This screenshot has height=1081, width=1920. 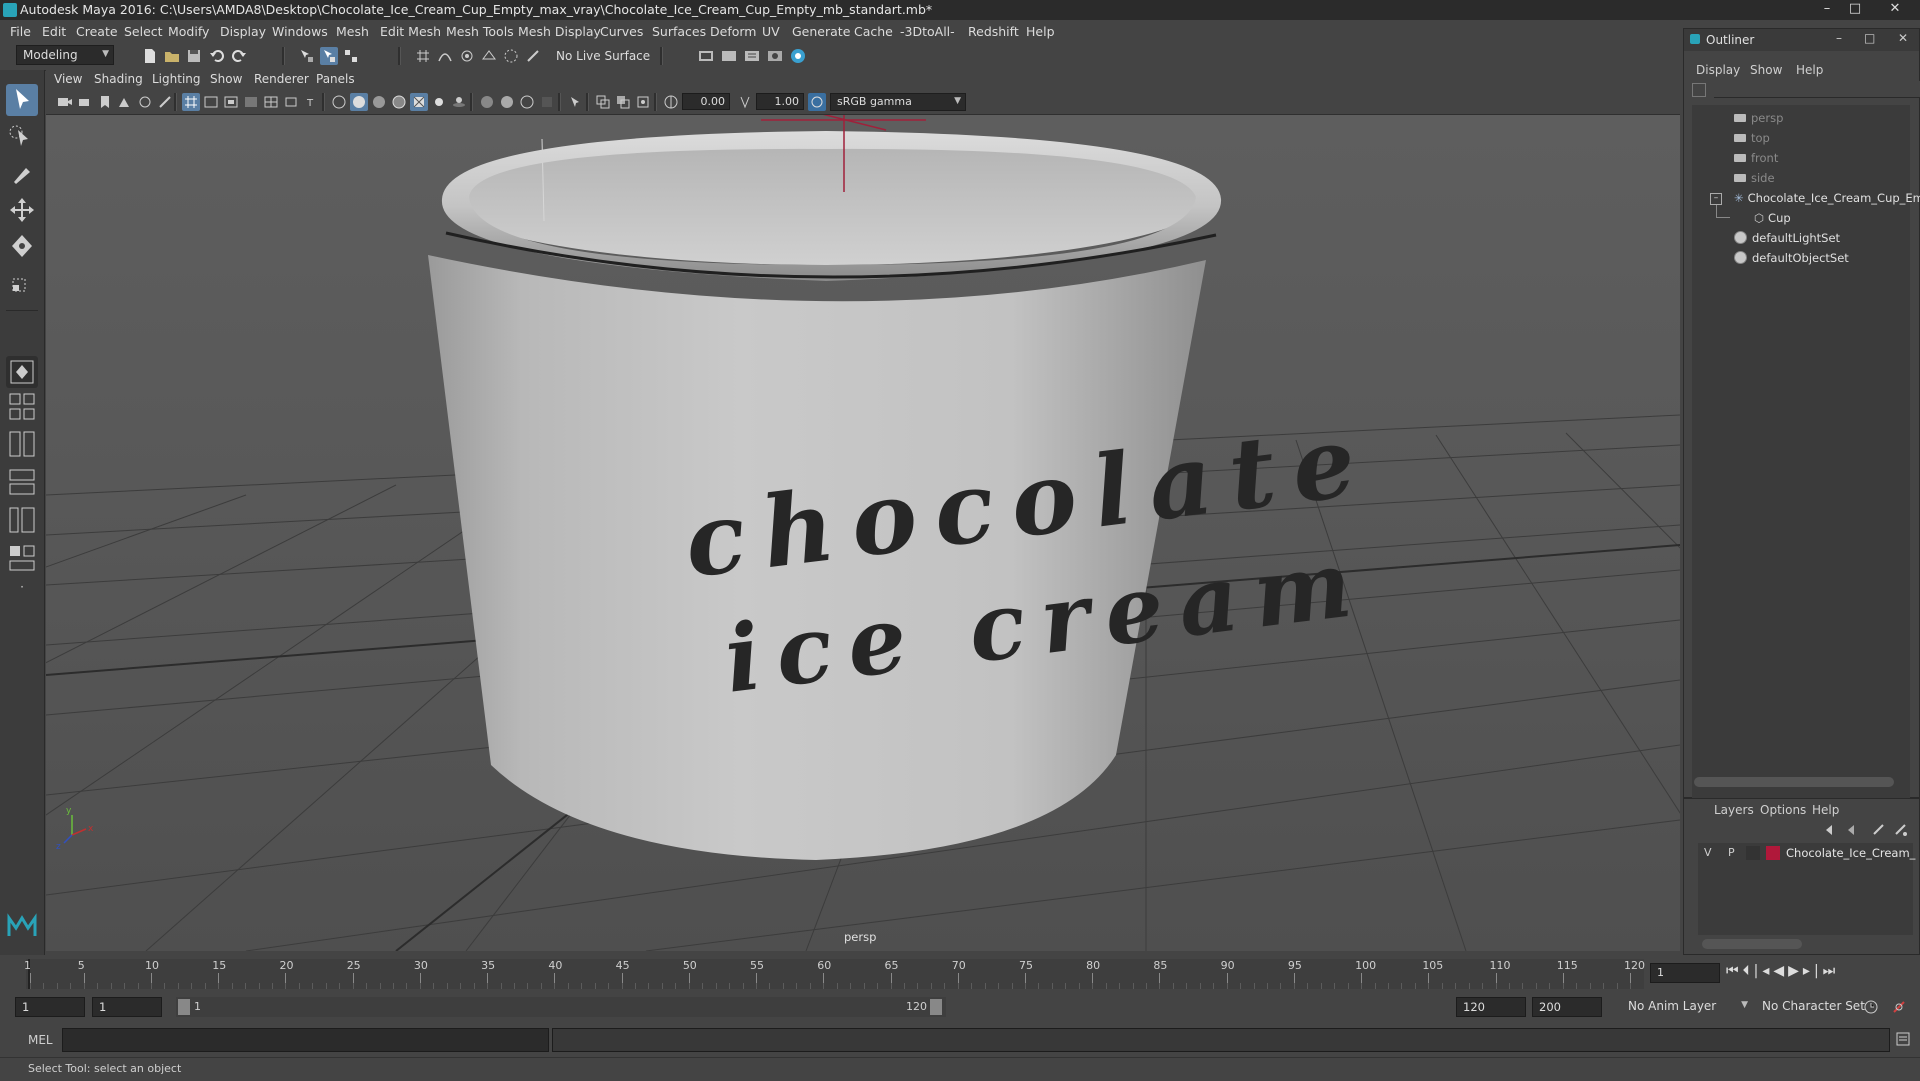 What do you see at coordinates (1871, 1007) in the screenshot?
I see `auto-key-icon` at bounding box center [1871, 1007].